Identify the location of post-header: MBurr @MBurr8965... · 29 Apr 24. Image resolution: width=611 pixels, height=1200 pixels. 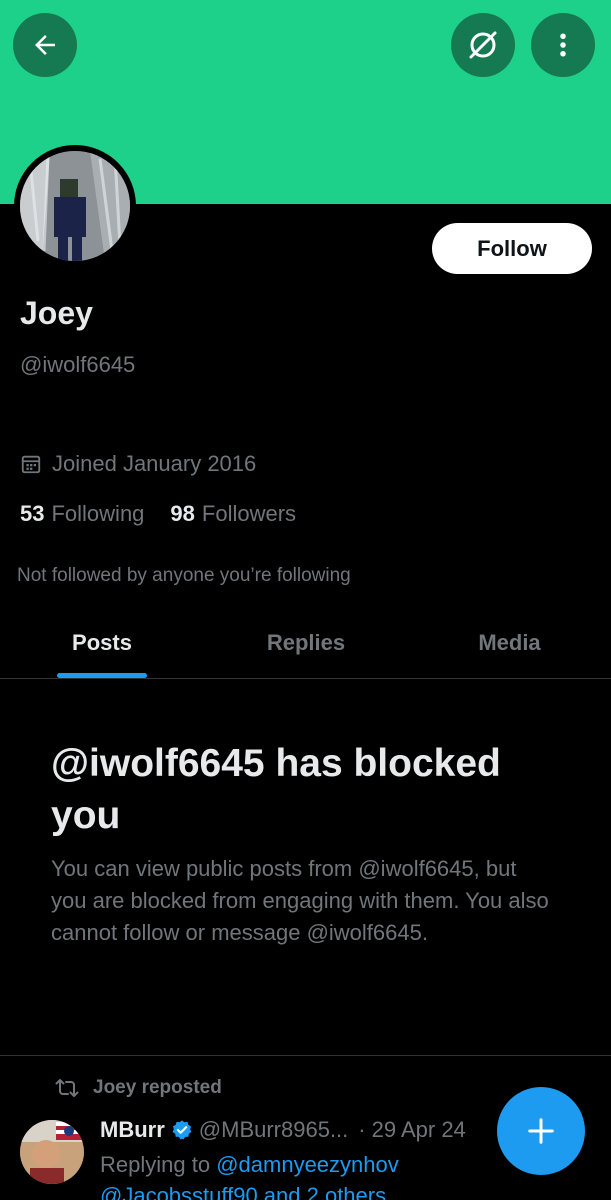
(283, 1130).